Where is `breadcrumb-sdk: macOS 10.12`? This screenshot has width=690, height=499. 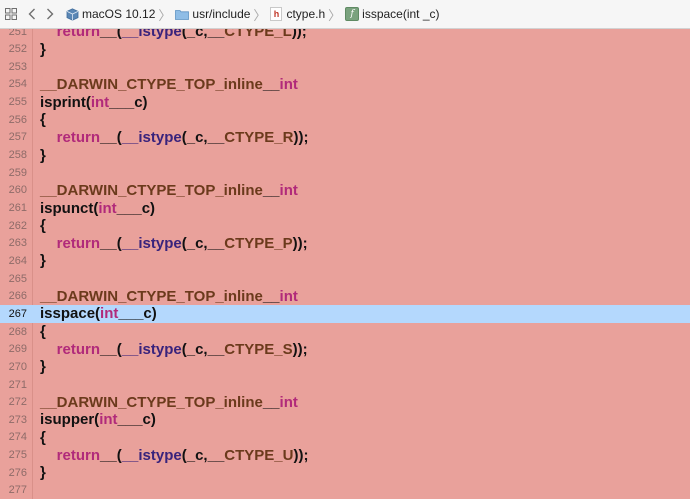
breadcrumb-sdk: macOS 10.12 is located at coordinates (110, 14).